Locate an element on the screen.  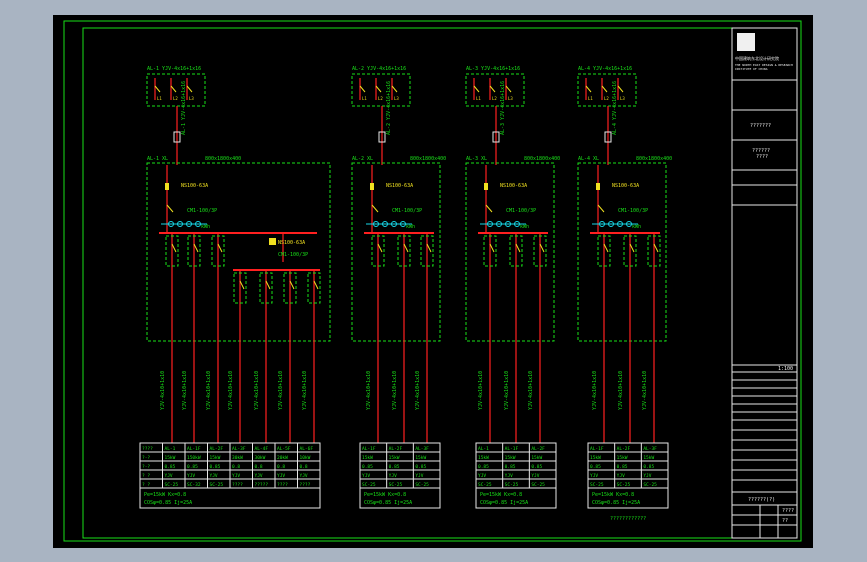
incoming-cable-label: AL-1 YJV-4x16+1x16 is located at coordinates (184, 108).